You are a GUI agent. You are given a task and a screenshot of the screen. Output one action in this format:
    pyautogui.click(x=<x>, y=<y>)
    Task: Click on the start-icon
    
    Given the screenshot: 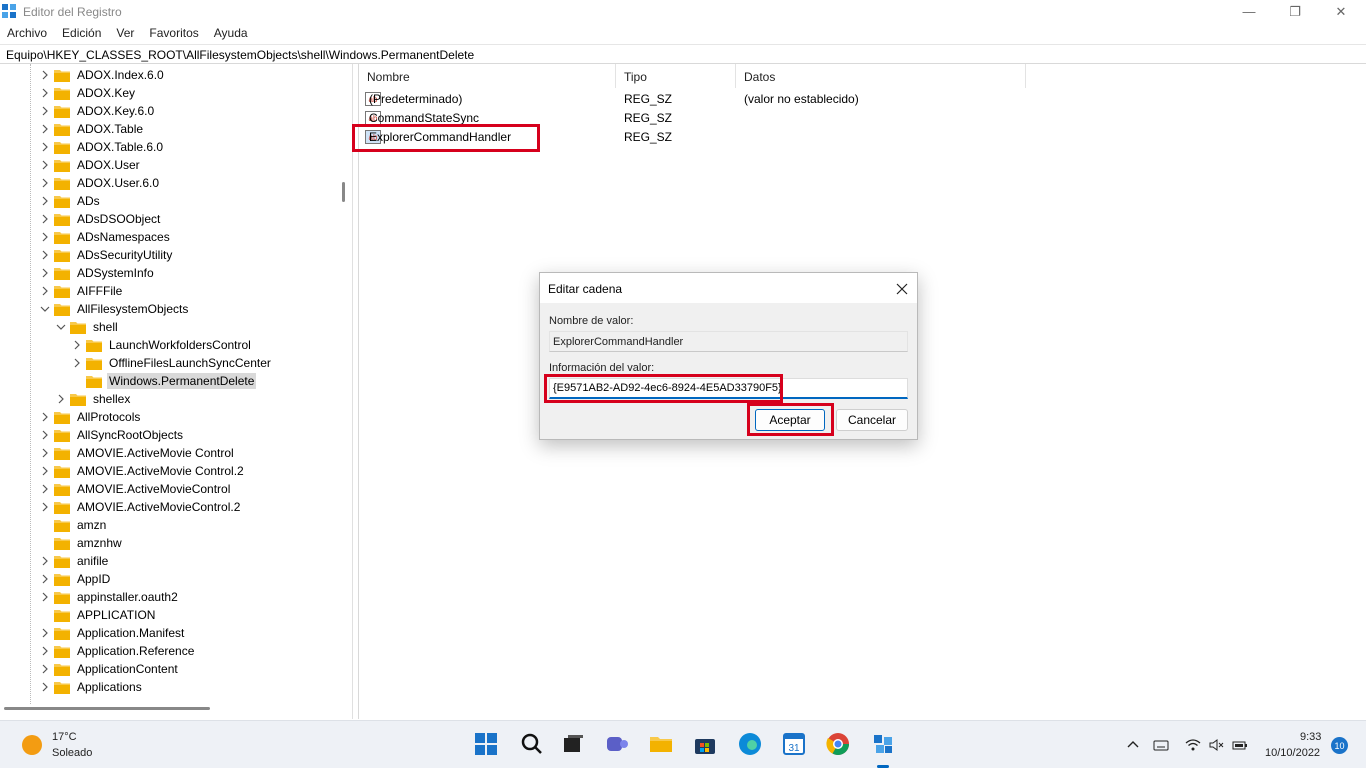 What is the action you would take?
    pyautogui.click(x=486, y=744)
    